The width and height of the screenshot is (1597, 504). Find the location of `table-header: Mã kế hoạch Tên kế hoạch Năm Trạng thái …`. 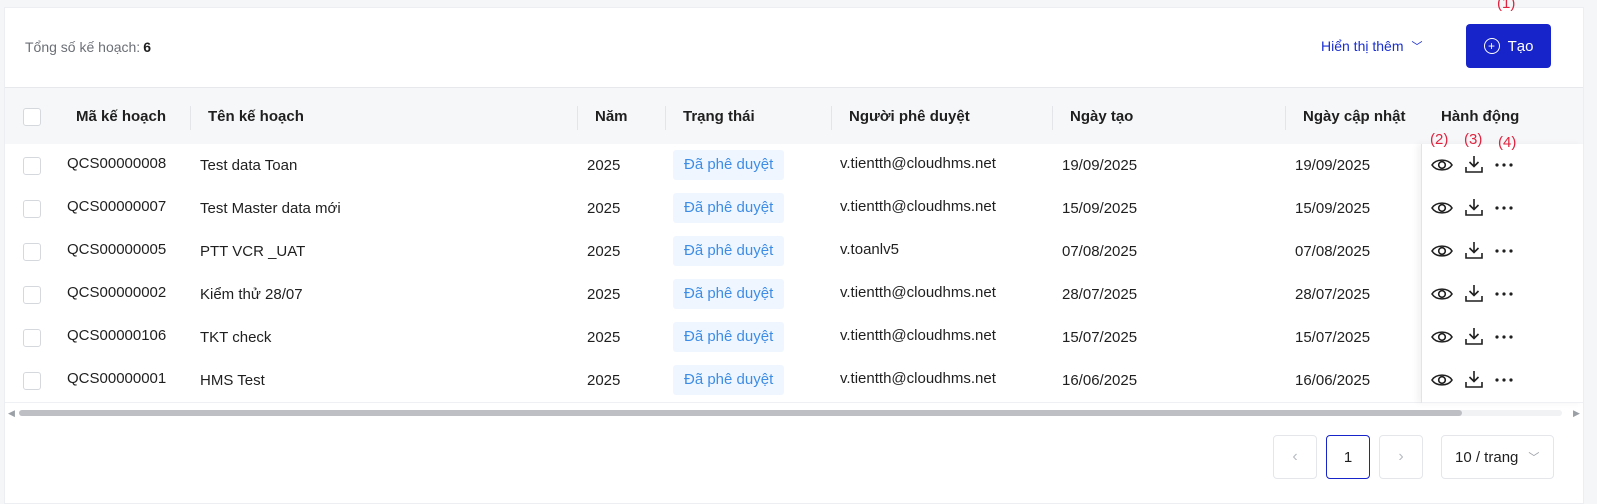

table-header: Mã kế hoạch Tên kế hoạch Năm Trạng thái … is located at coordinates (794, 116).